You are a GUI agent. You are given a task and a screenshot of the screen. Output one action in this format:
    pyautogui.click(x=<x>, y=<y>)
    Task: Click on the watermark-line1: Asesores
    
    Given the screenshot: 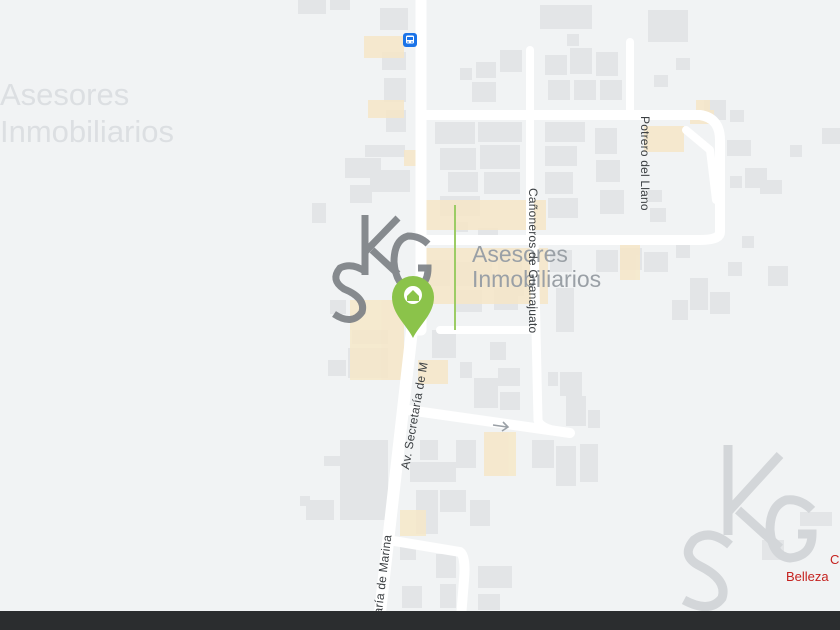 What is the action you would take?
    pyautogui.click(x=65, y=94)
    